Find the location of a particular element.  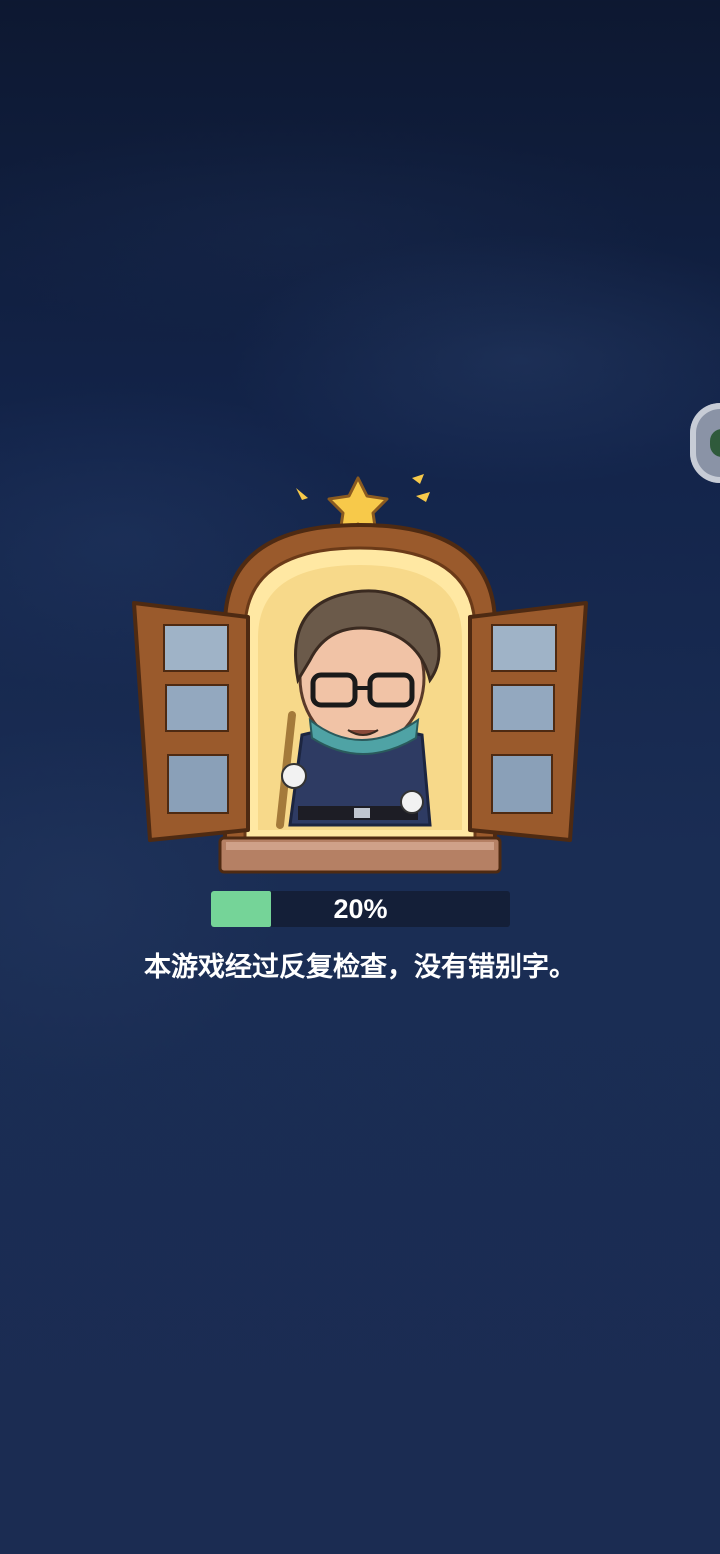

progress-percent: 20% is located at coordinates (360, 909).